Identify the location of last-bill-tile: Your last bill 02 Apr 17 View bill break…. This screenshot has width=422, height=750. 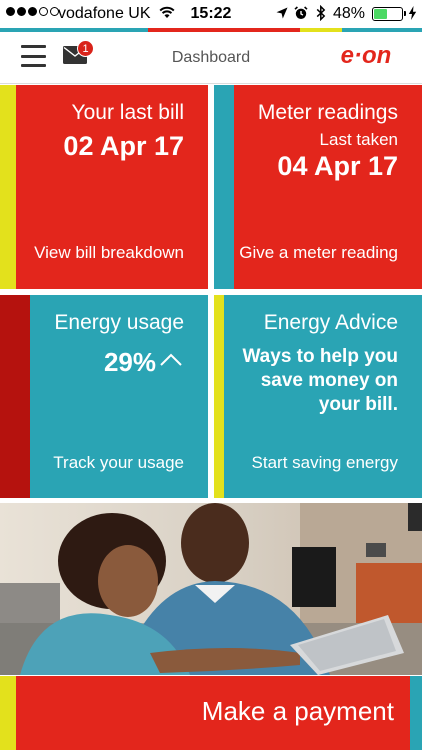
(104, 187).